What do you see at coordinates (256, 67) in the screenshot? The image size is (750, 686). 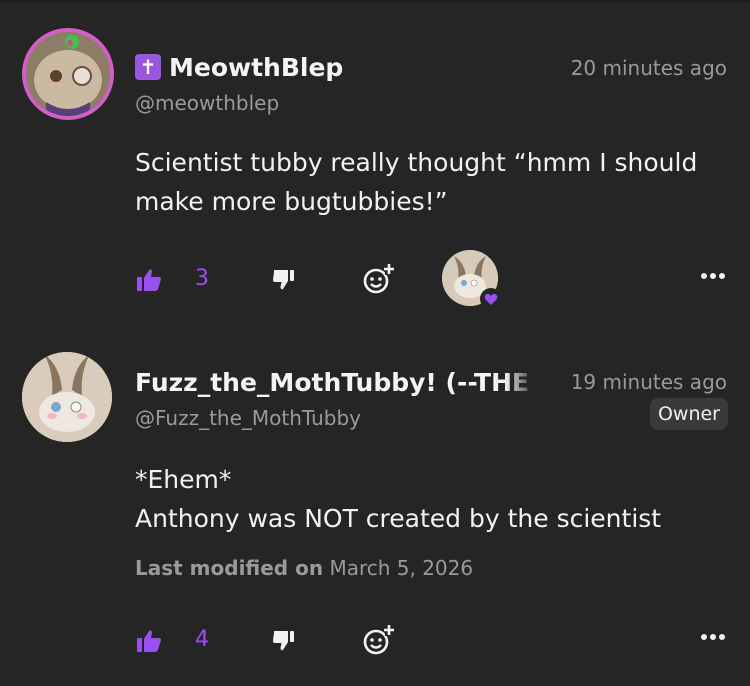 I see `author-name-text: MeowthBlep` at bounding box center [256, 67].